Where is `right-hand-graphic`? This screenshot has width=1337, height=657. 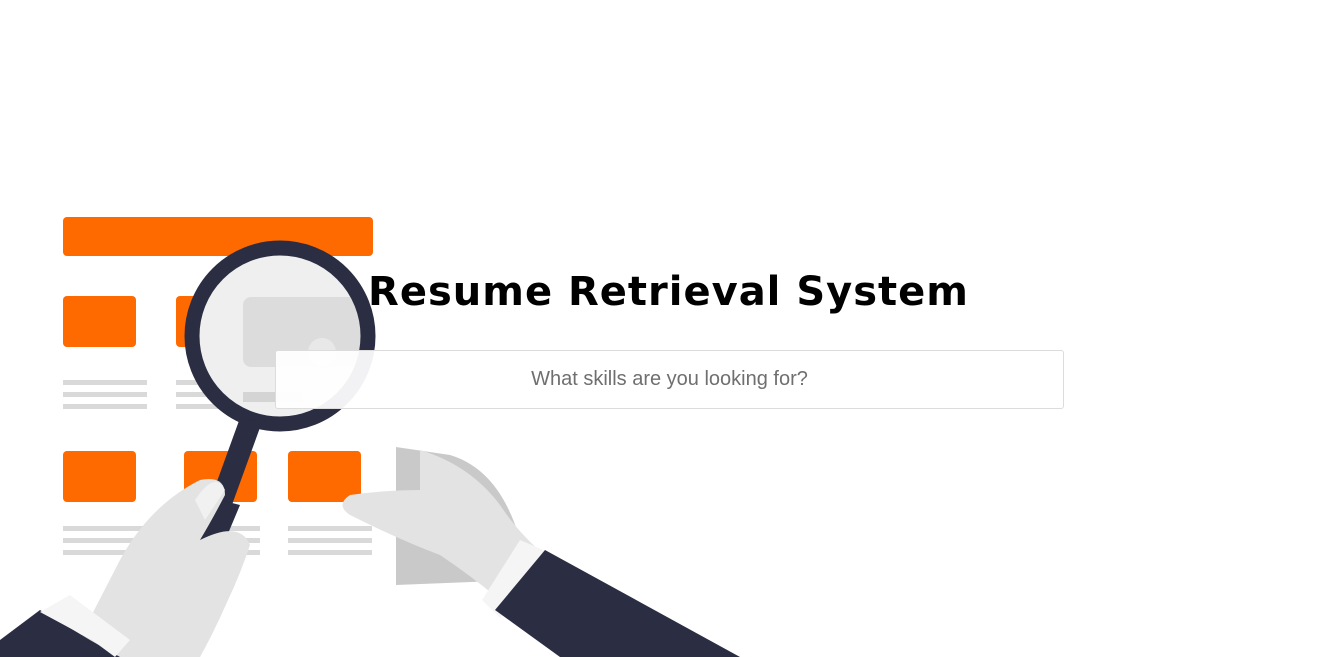 right-hand-graphic is located at coordinates (541, 552).